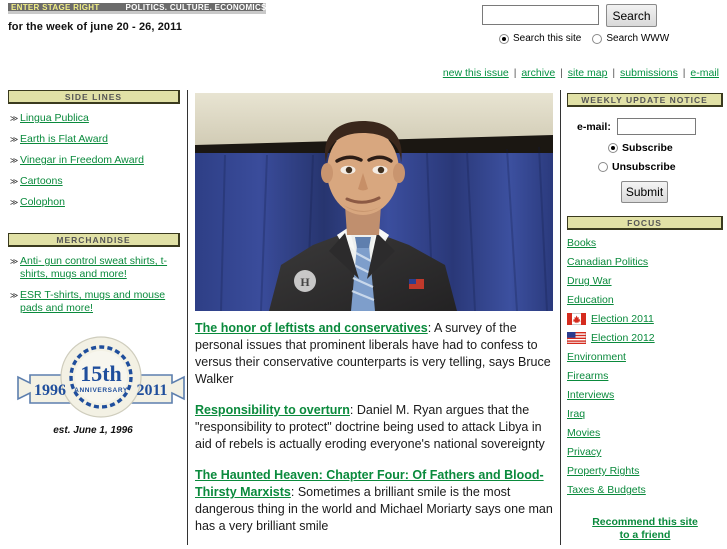  Describe the element at coordinates (101, 390) in the screenshot. I see `anniversary-word: ANNIVERSARY` at that location.